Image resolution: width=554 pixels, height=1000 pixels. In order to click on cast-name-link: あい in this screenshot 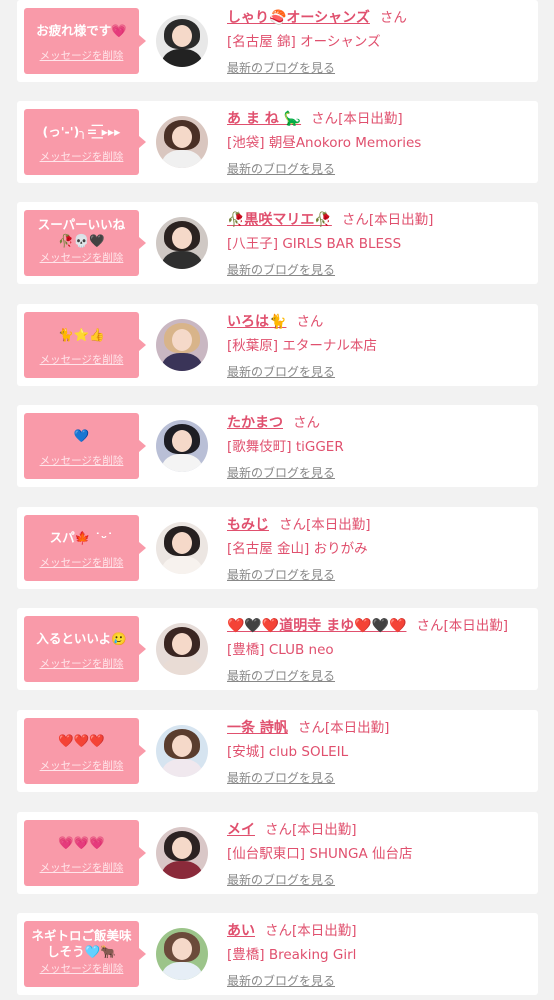, I will do `click(241, 931)`.